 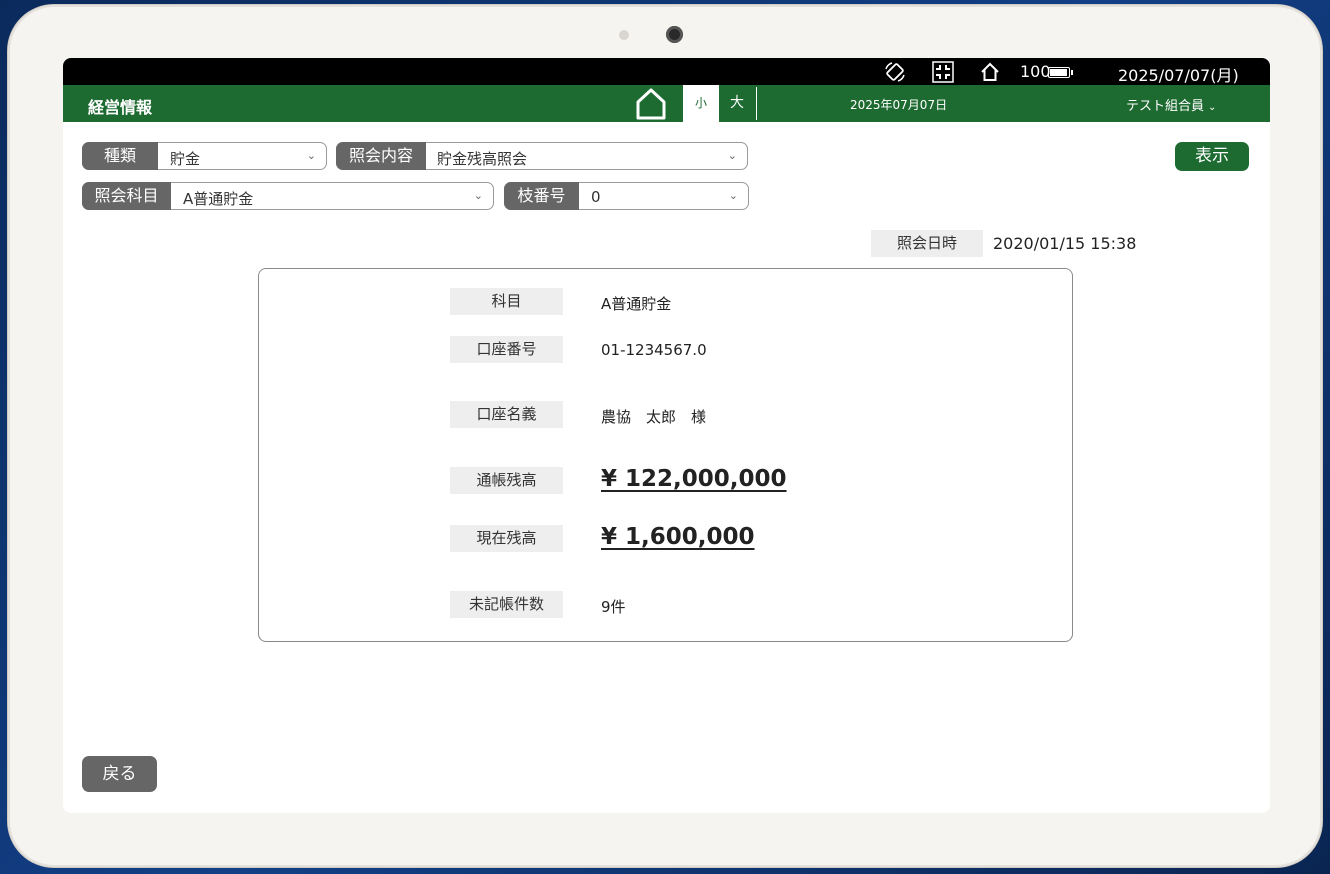 I want to click on account-holder-label: 口座名義, so click(x=506, y=414).